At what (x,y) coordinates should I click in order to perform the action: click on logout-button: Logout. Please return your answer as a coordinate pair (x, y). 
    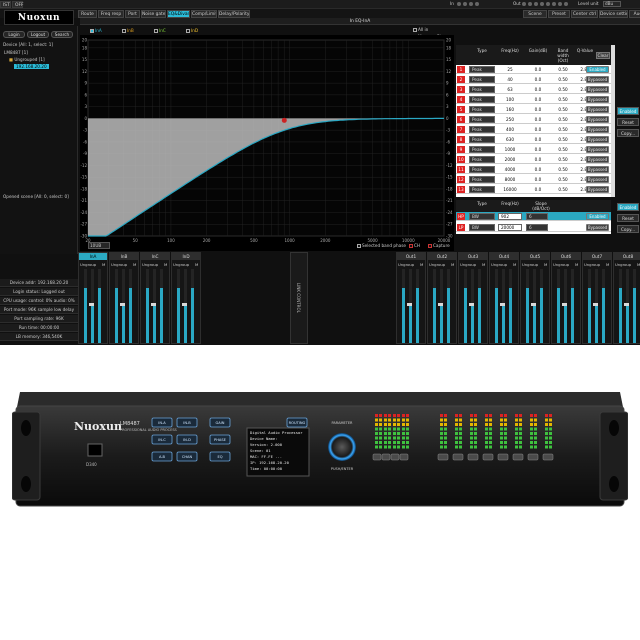
    Looking at the image, I should click on (38, 34).